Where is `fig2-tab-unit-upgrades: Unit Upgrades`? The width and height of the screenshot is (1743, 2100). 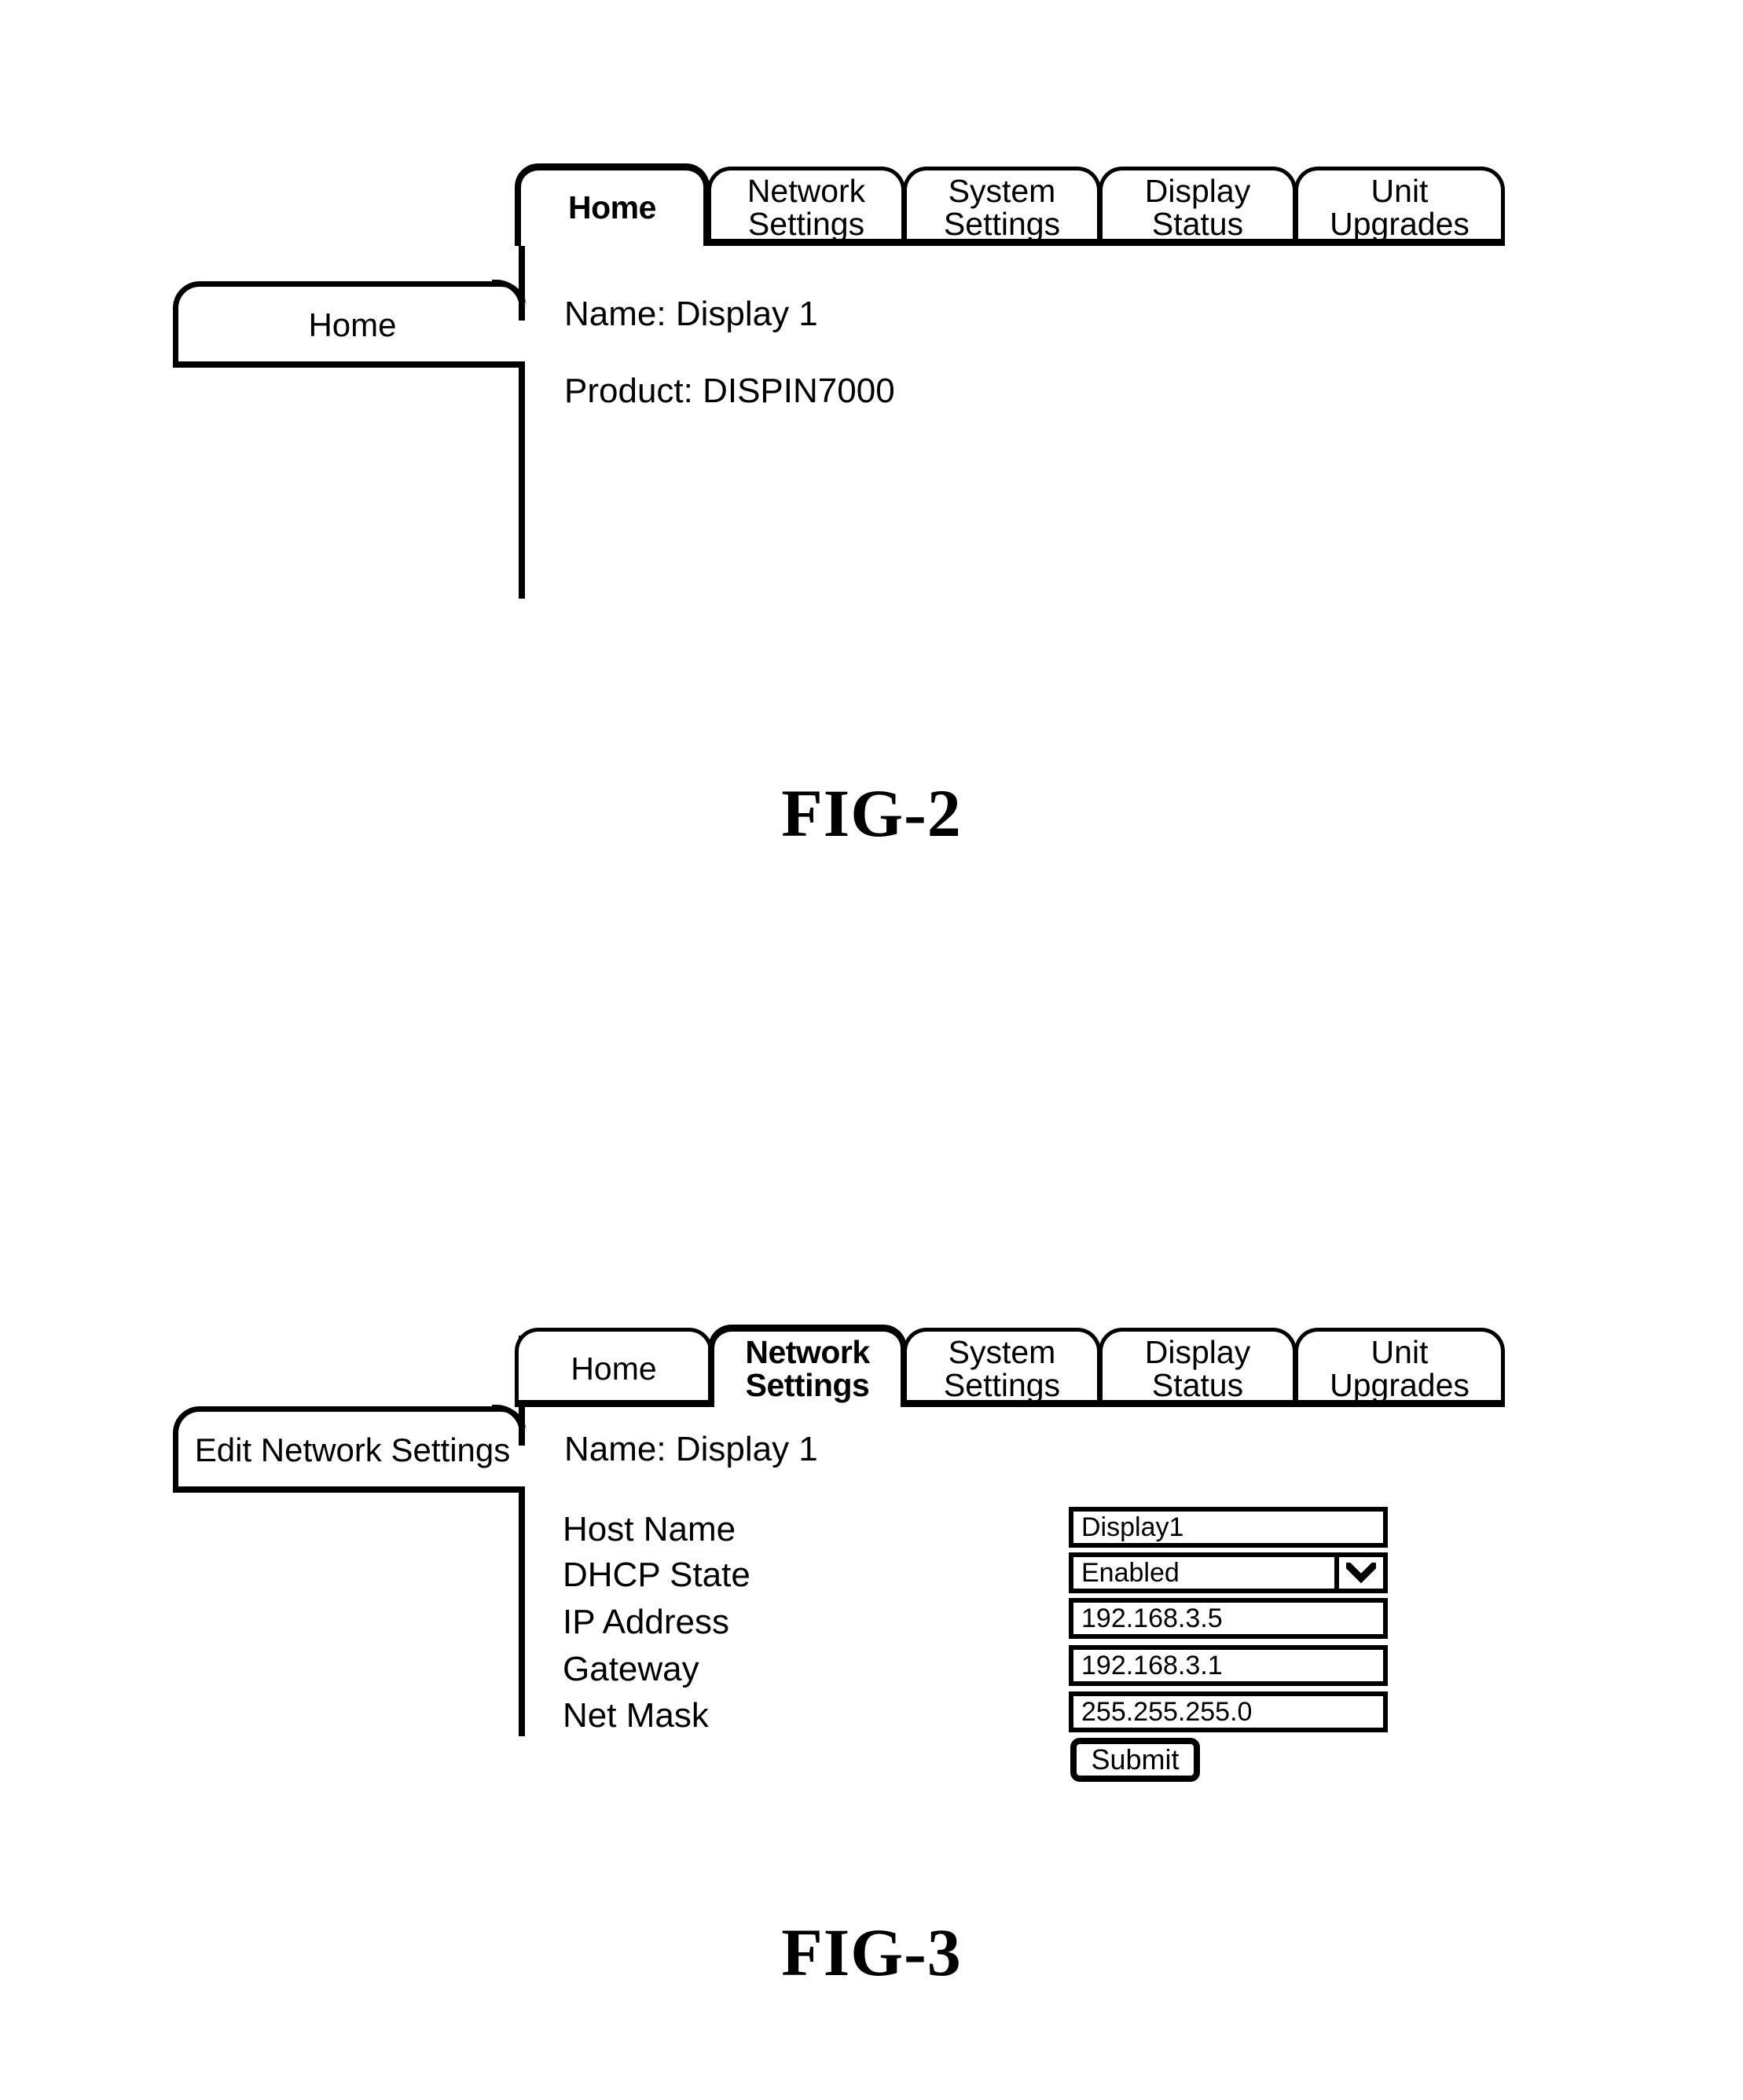
fig2-tab-unit-upgrades: Unit Upgrades is located at coordinates (1399, 207).